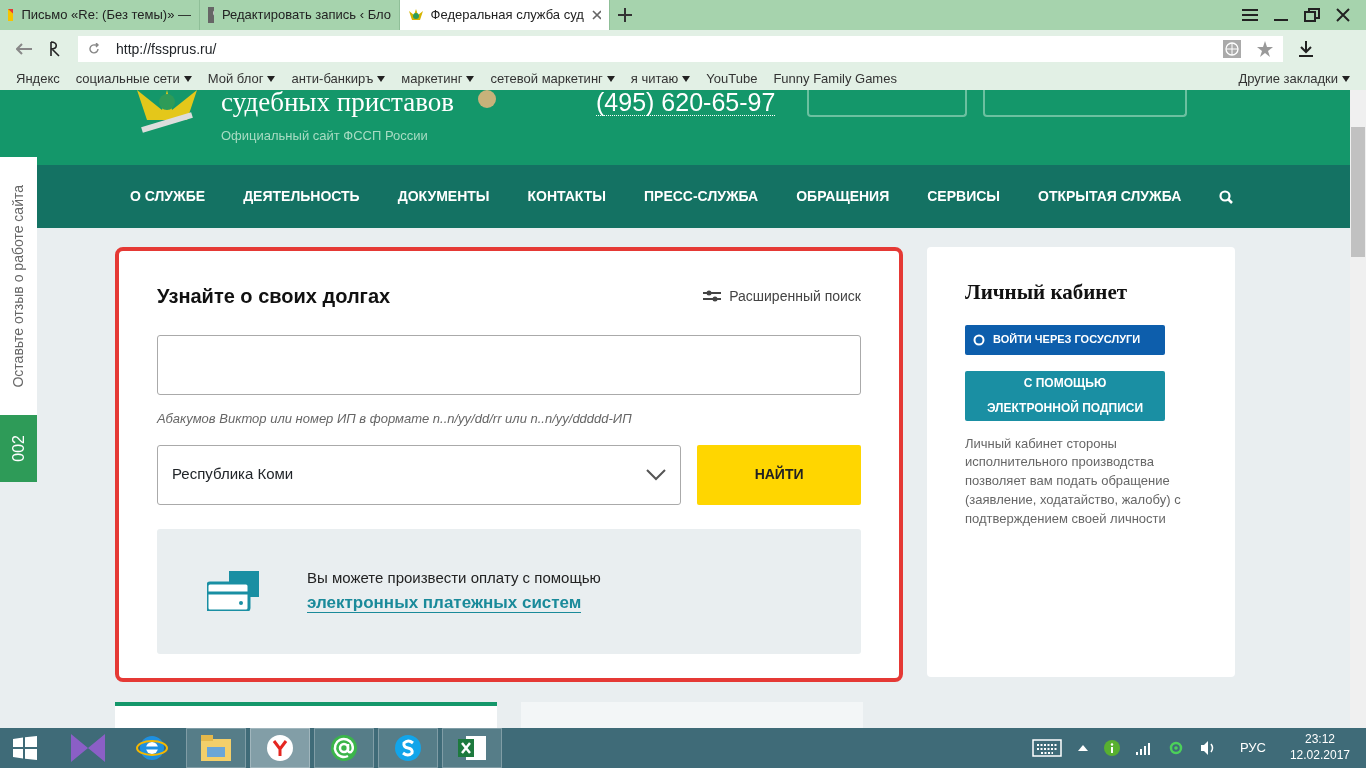 This screenshot has width=1366, height=768. What do you see at coordinates (1082, 748) in the screenshot?
I see `show-hidden-icons` at bounding box center [1082, 748].